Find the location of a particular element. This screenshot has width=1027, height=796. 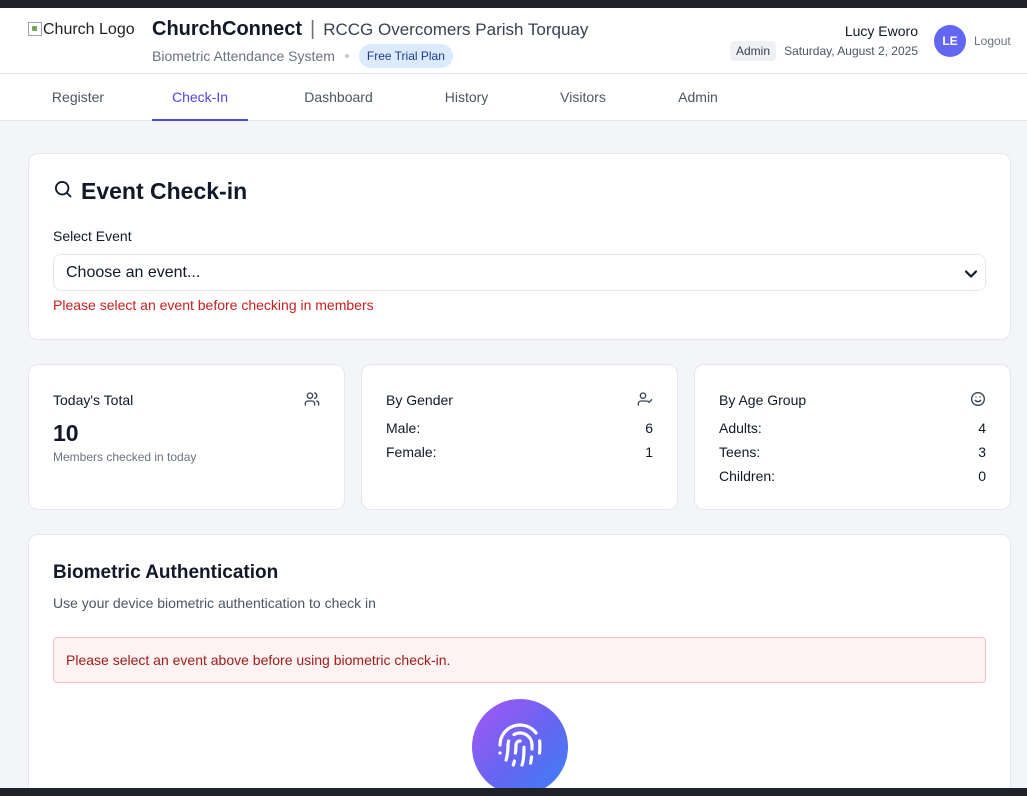

logout-button: Logout is located at coordinates (992, 41).